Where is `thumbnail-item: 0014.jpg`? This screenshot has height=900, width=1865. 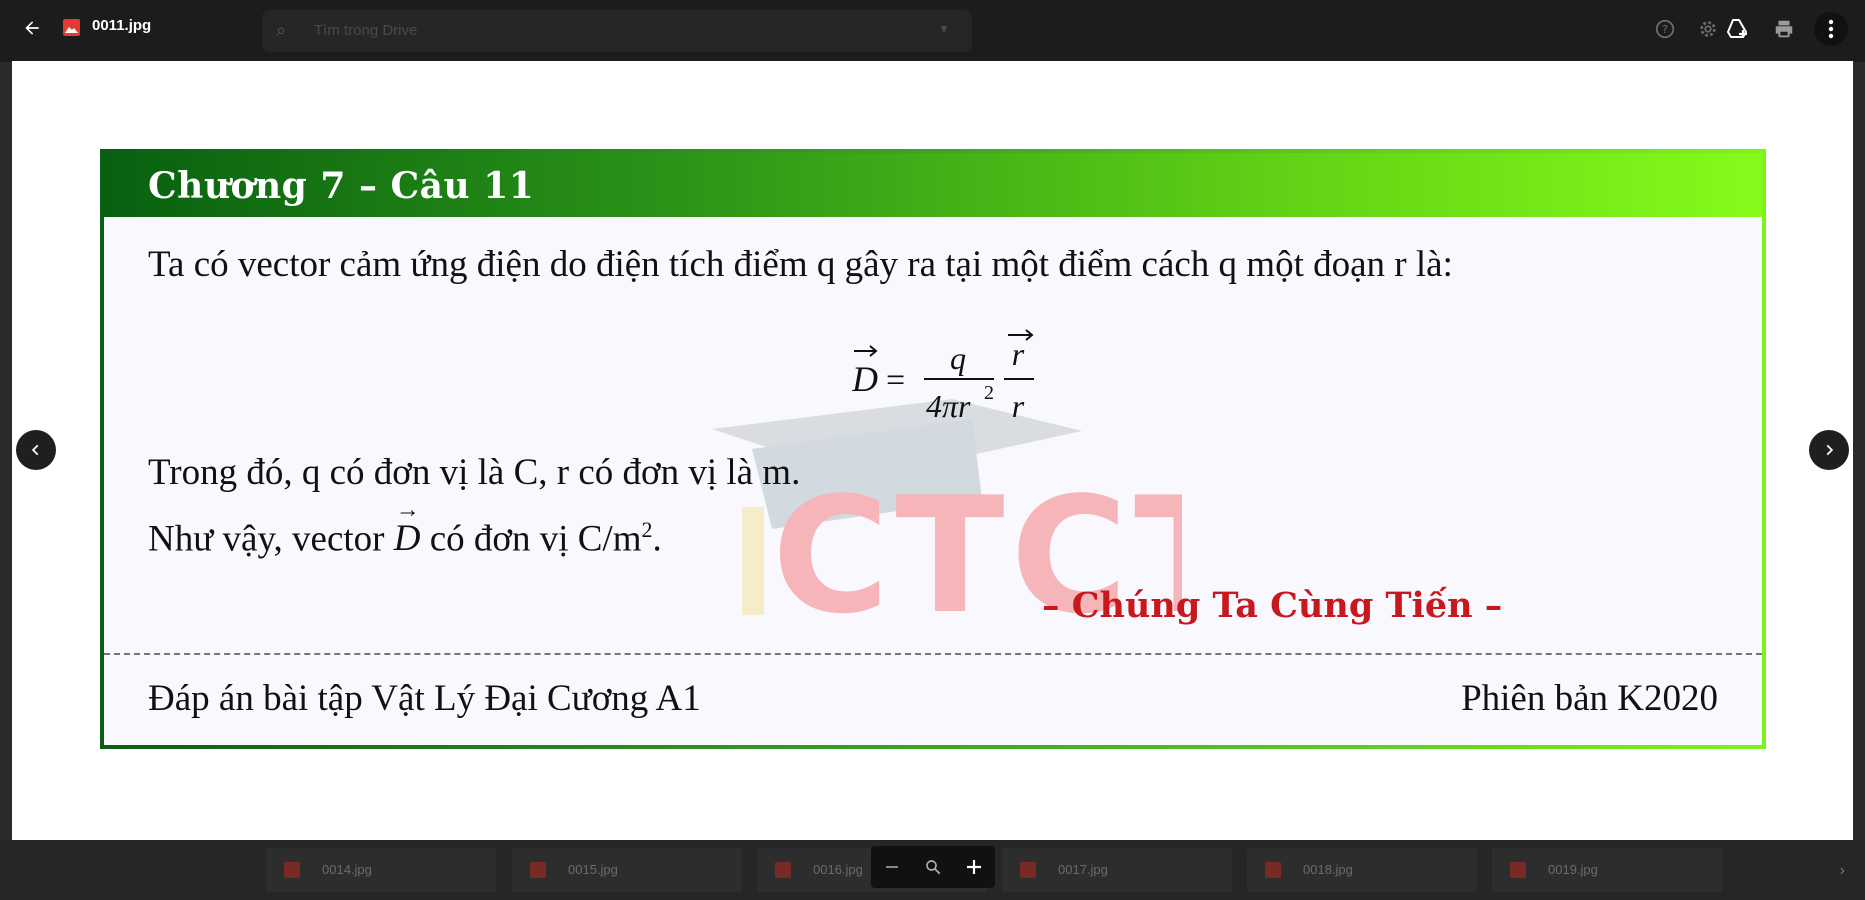
thumbnail-item: 0014.jpg is located at coordinates (381, 870).